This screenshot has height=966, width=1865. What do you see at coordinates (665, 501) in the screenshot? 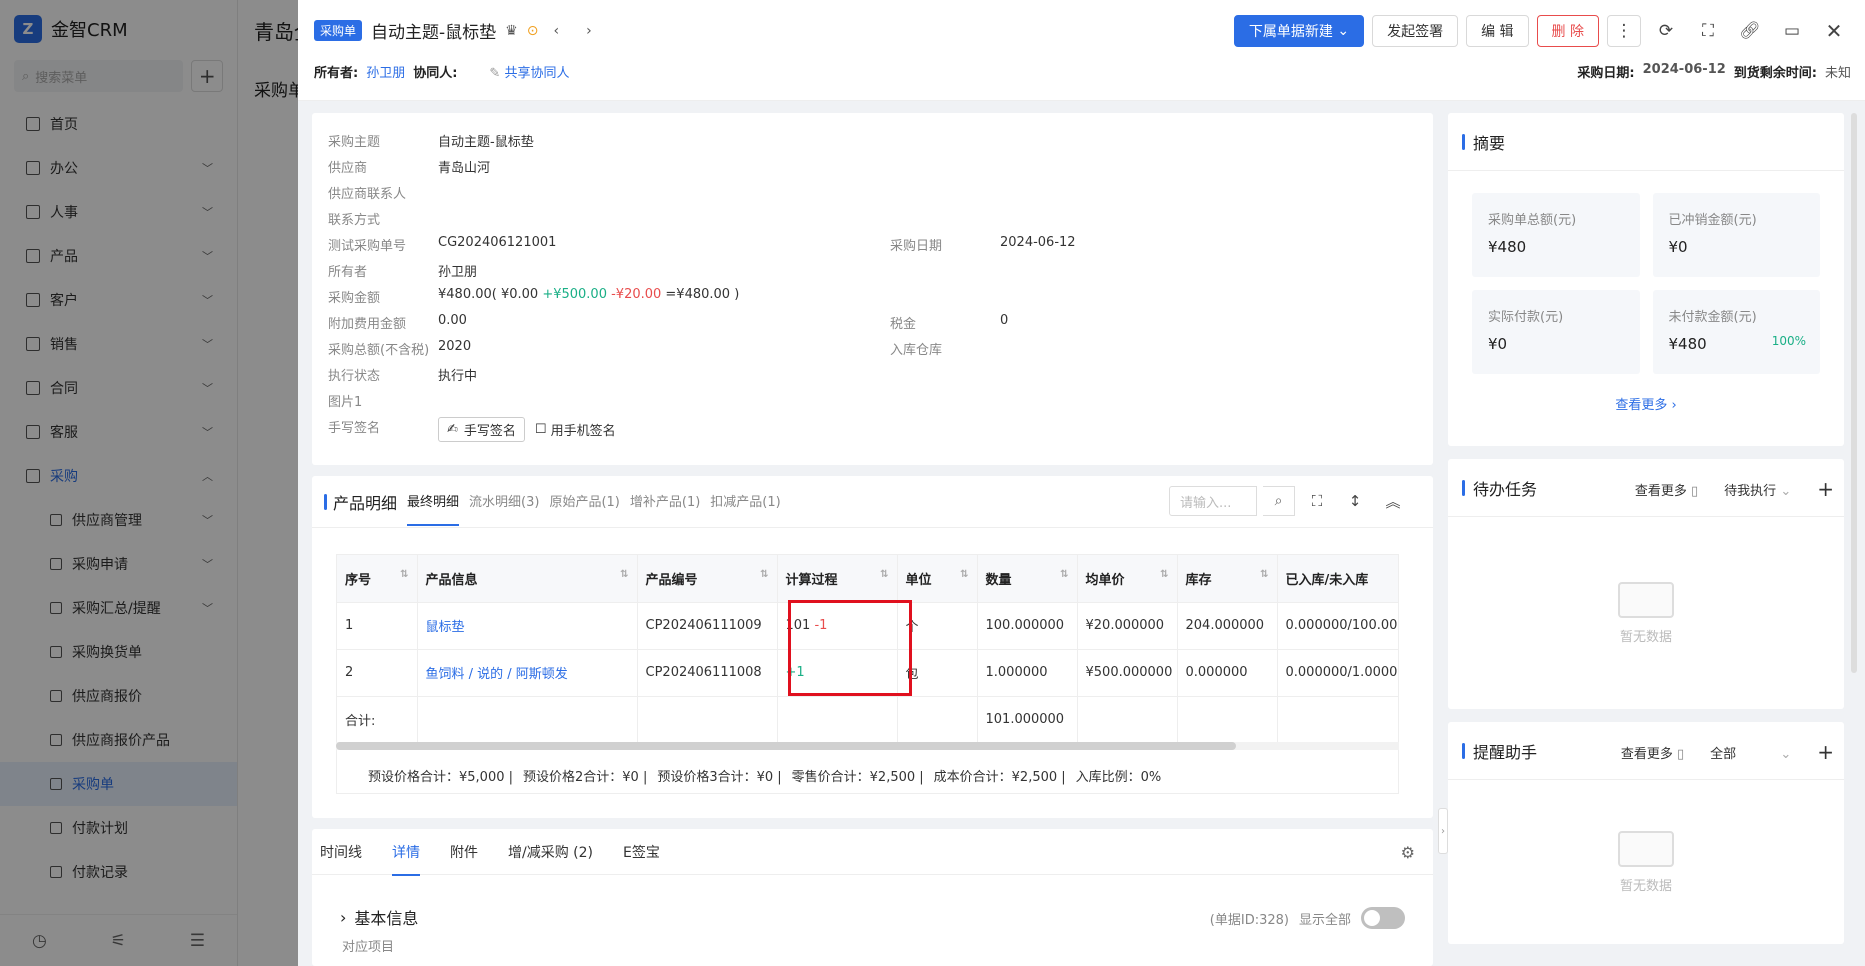
I see `product-tab: 增补产品(1)` at bounding box center [665, 501].